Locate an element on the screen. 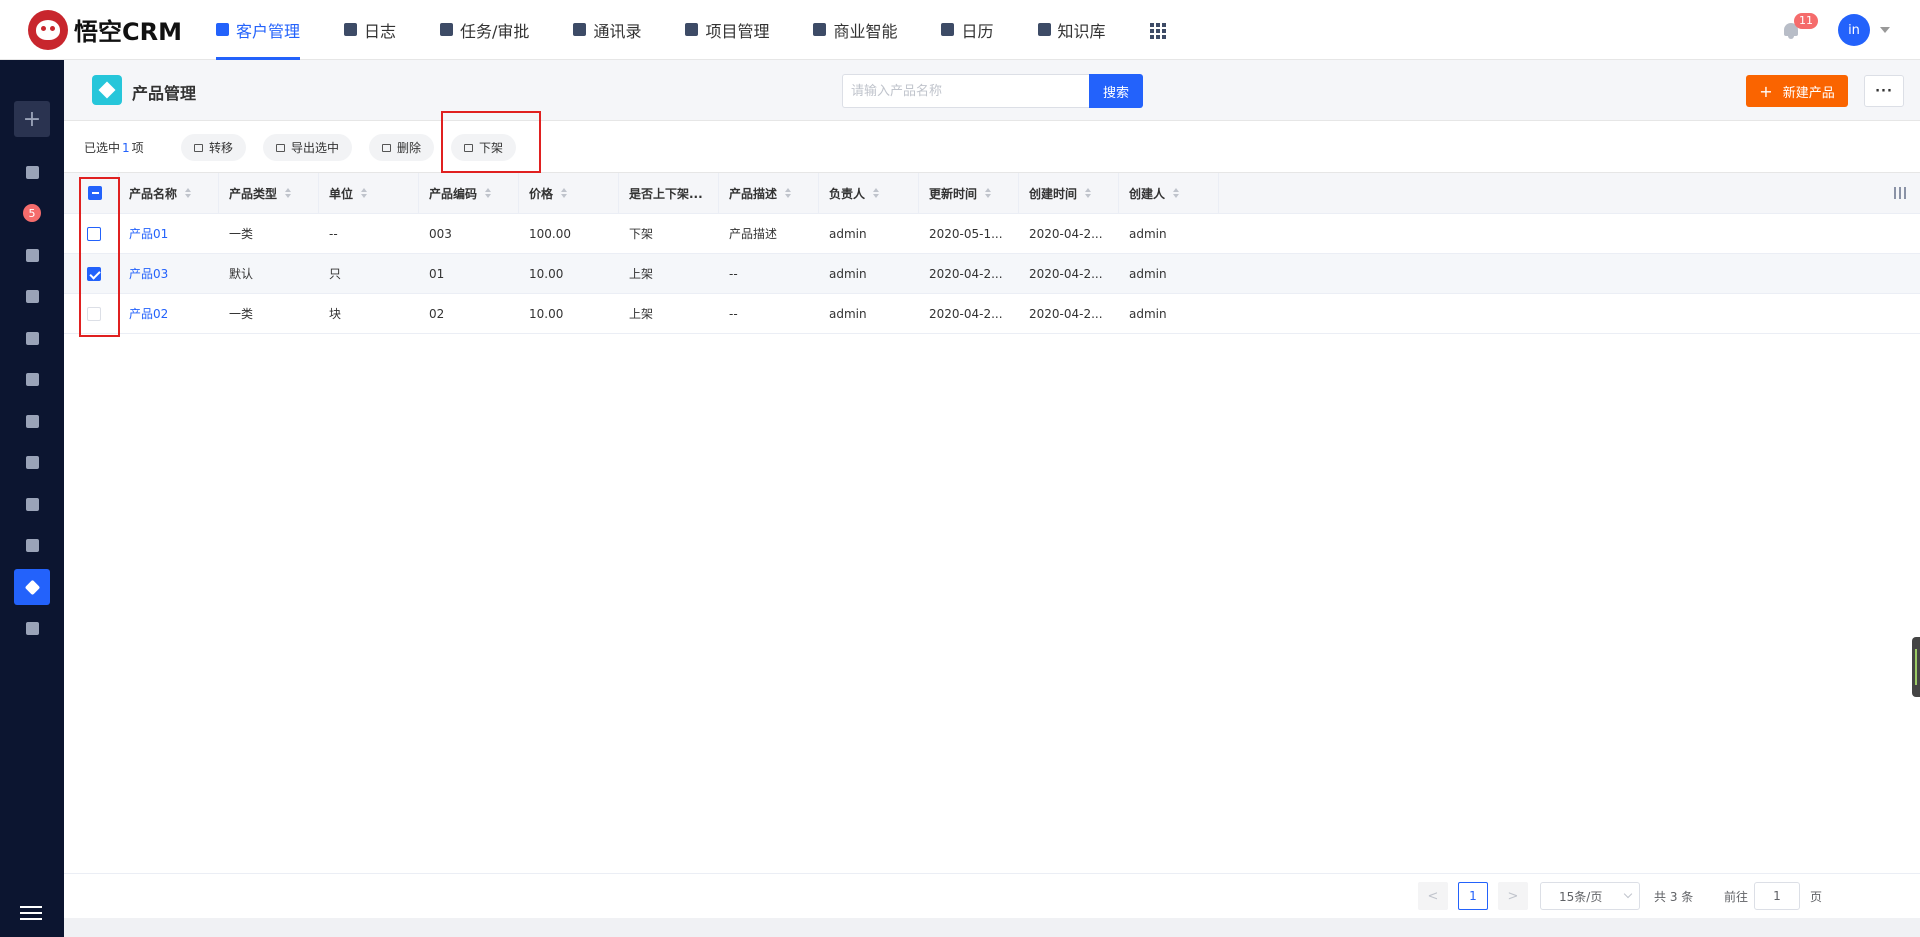  avatar: in is located at coordinates (1854, 30).